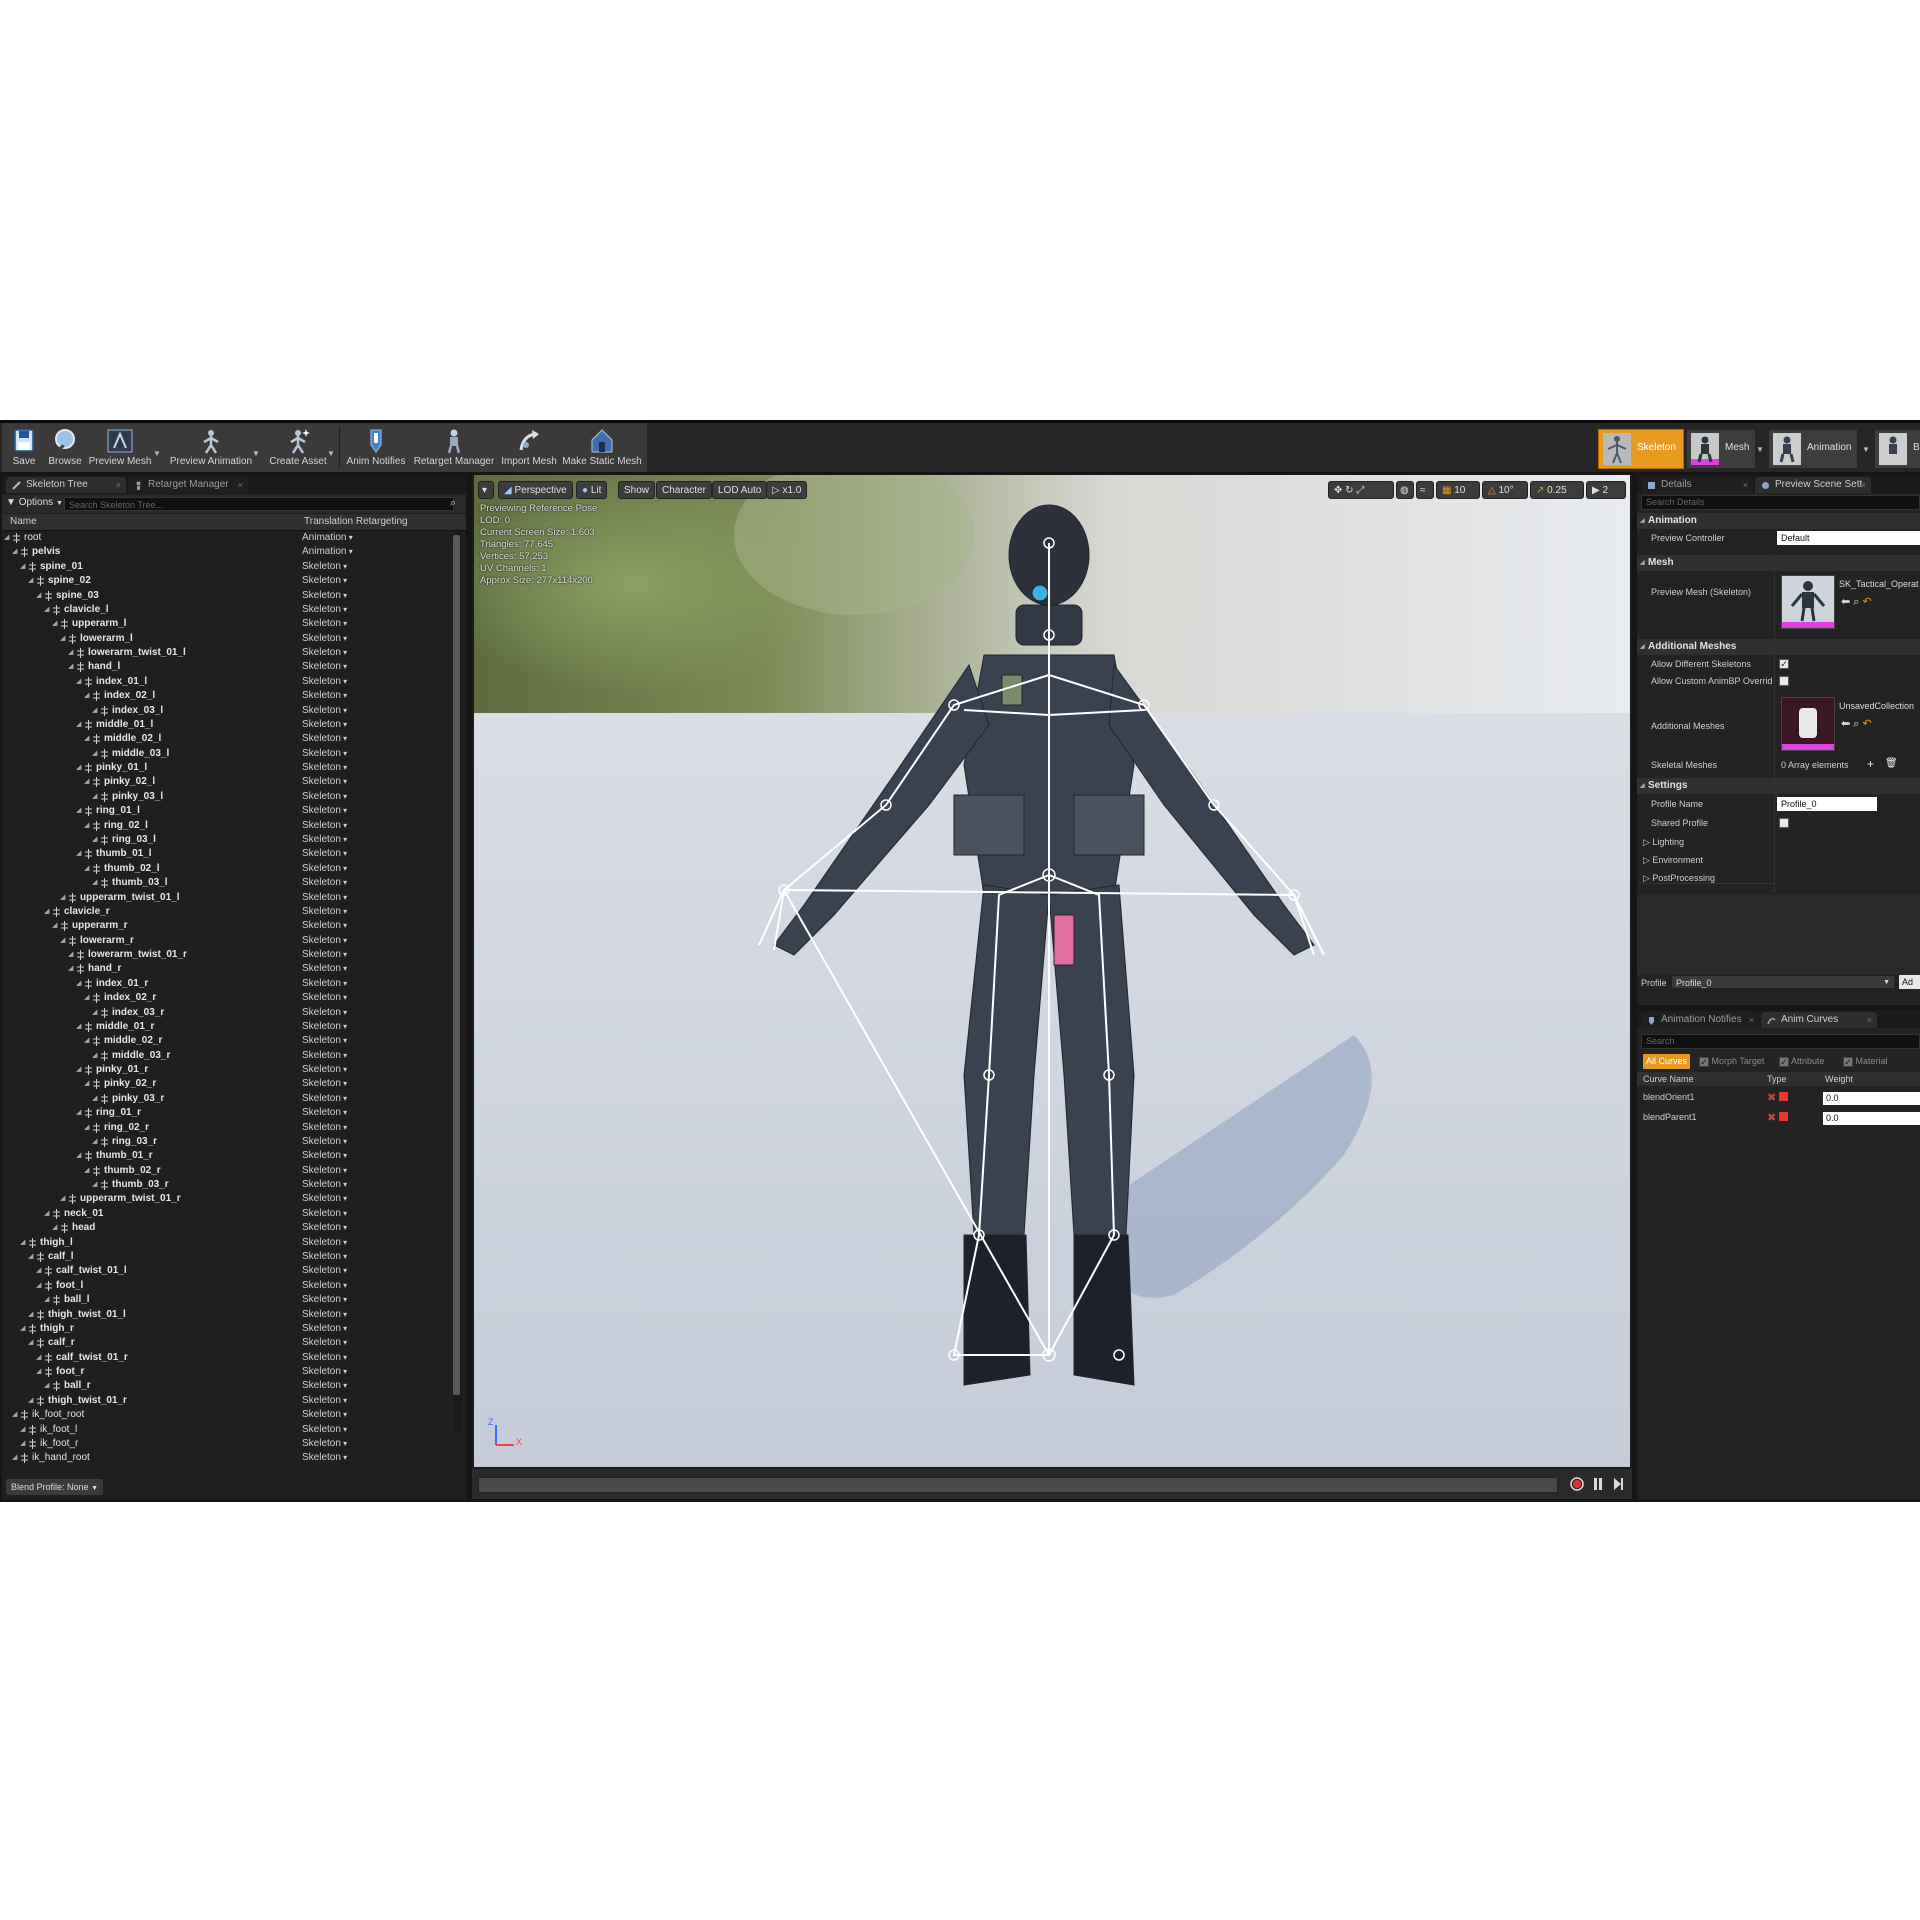  I want to click on name-column-header: Name, so click(23, 521).